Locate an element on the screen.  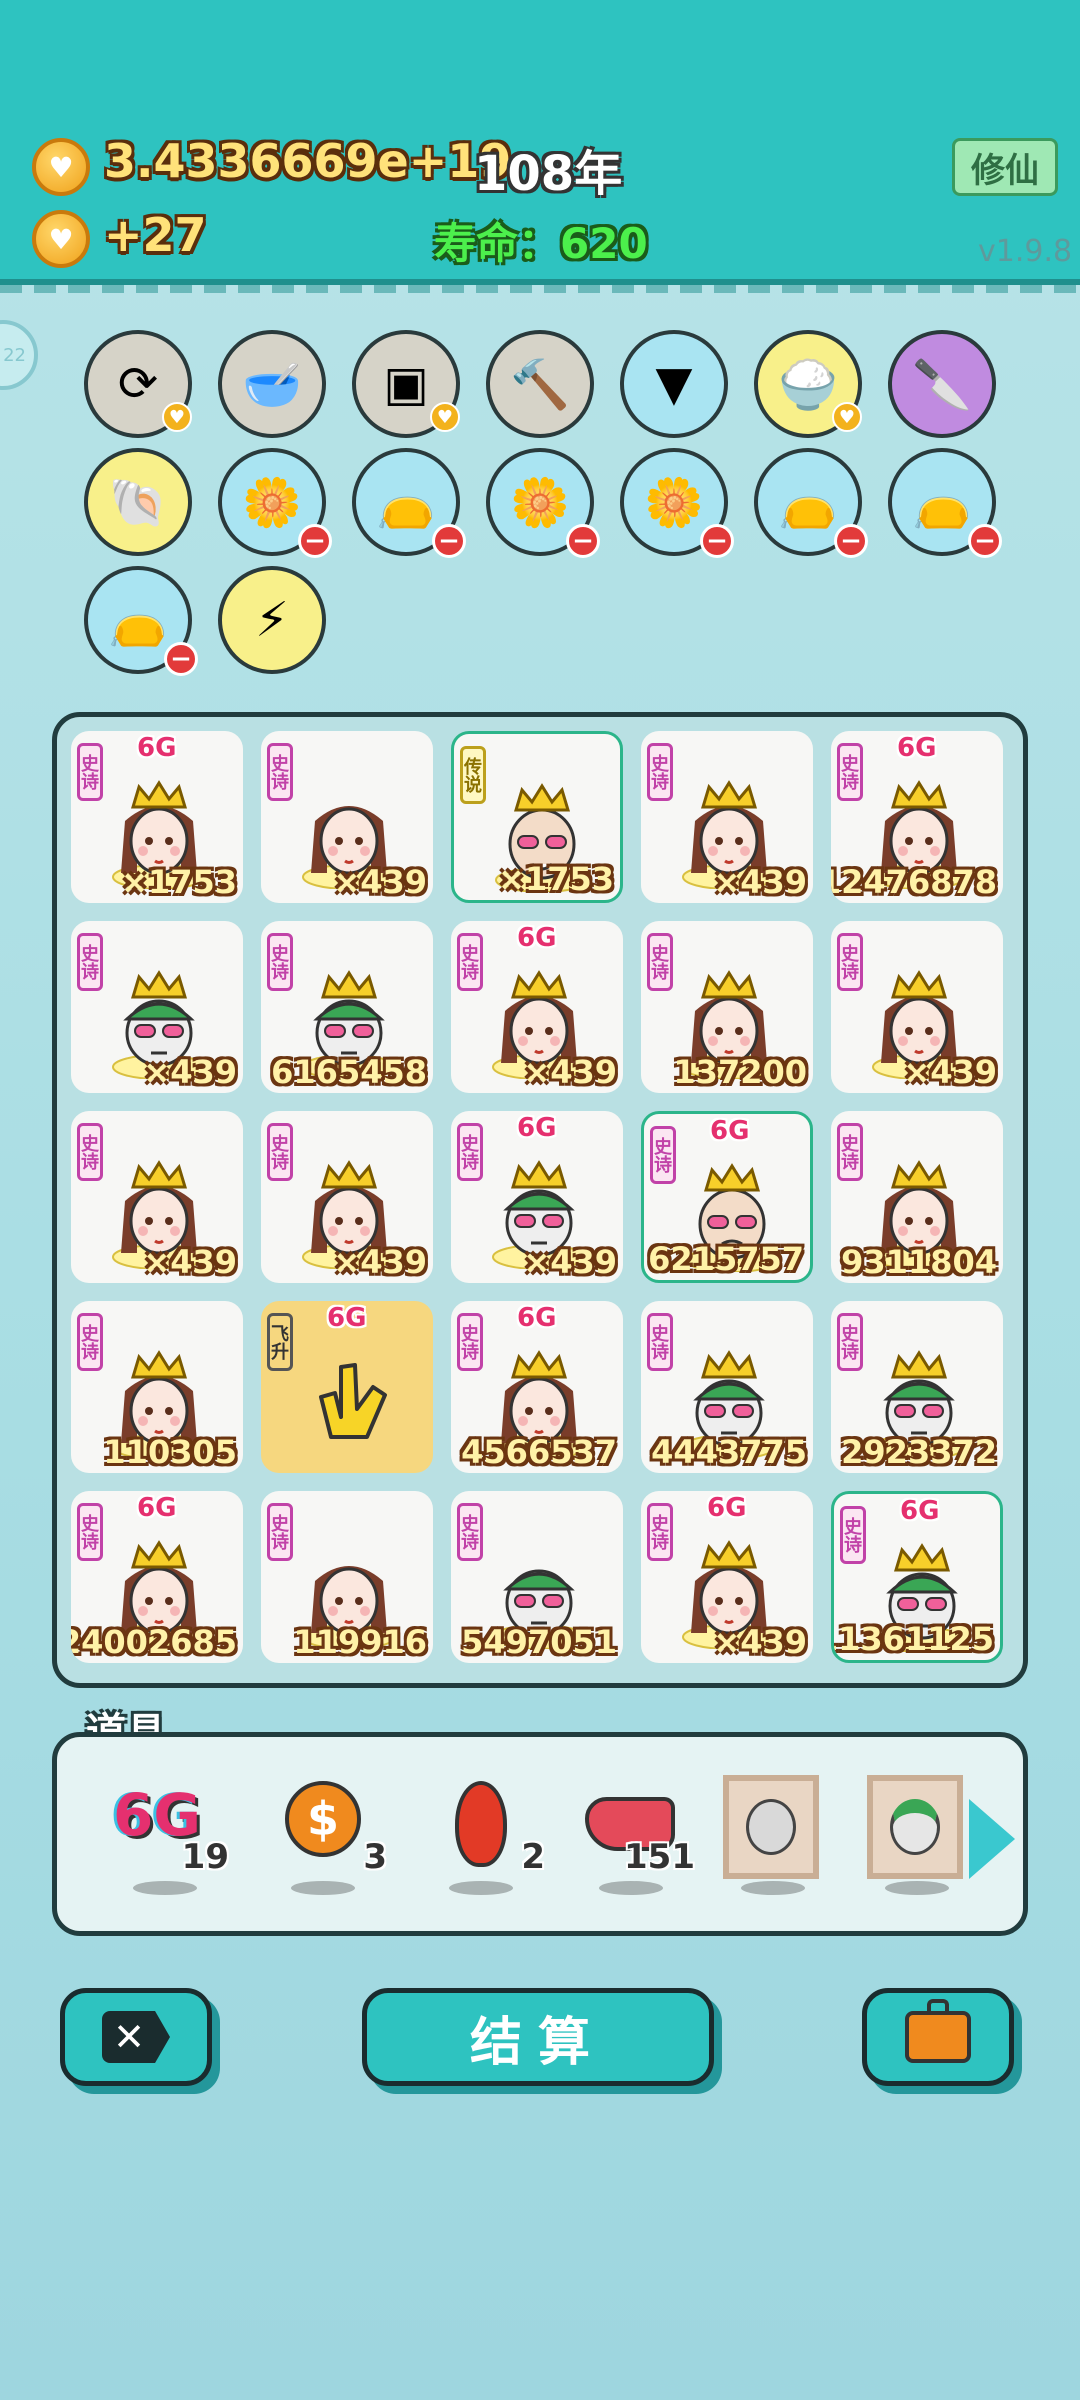
cell-amount: ×1753 is located at coordinates (179, 882).